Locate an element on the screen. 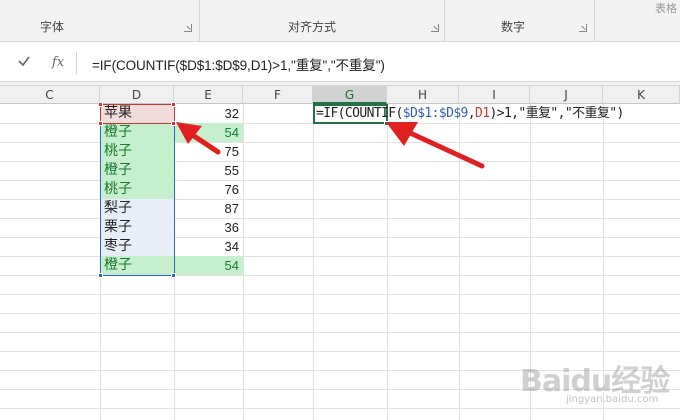 Image resolution: width=680 pixels, height=420 pixels. cell-d9: 橙子 is located at coordinates (137, 265).